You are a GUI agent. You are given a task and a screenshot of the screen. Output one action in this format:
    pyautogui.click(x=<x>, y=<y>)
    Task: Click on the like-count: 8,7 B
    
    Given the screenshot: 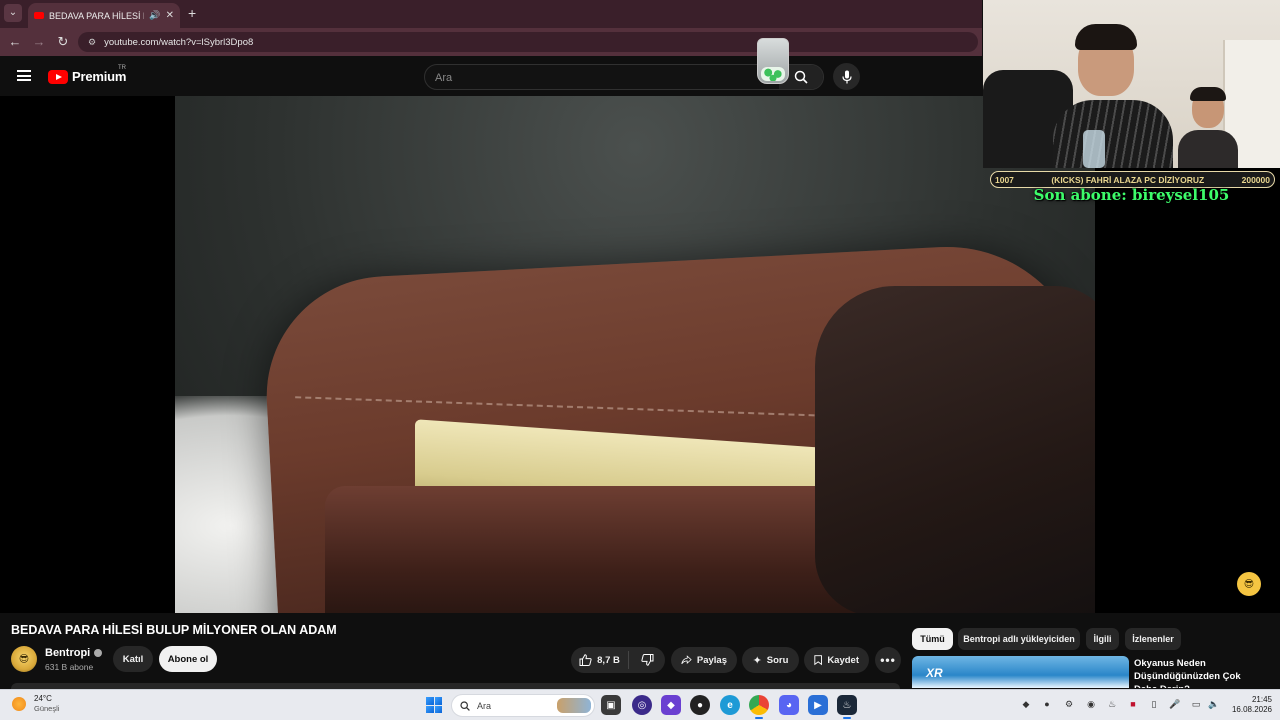 What is the action you would take?
    pyautogui.click(x=608, y=660)
    